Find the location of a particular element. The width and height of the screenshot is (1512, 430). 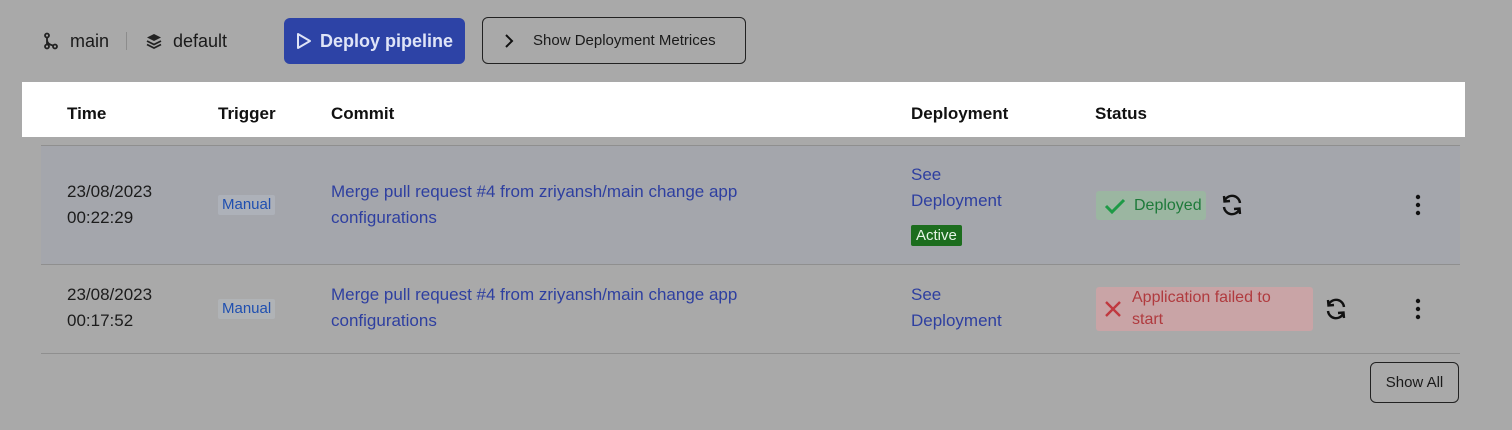

header-commit: Commit is located at coordinates (363, 113).